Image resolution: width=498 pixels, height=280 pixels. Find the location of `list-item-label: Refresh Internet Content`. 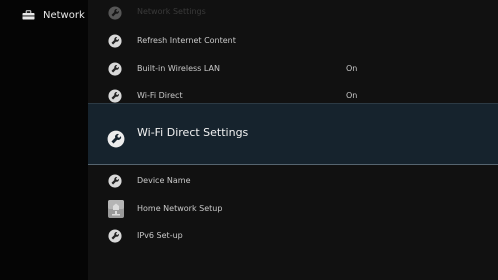

list-item-label: Refresh Internet Content is located at coordinates (186, 40).